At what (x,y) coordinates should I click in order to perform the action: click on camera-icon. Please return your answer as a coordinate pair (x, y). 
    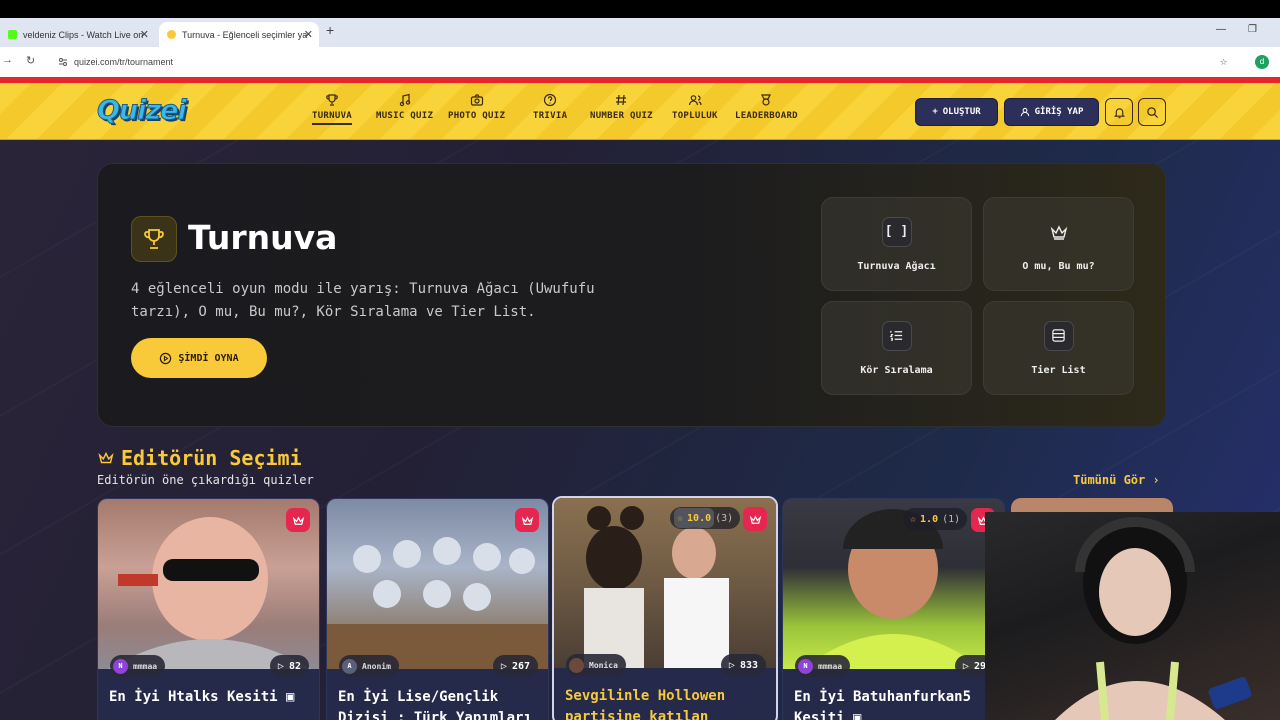
    Looking at the image, I should click on (476, 100).